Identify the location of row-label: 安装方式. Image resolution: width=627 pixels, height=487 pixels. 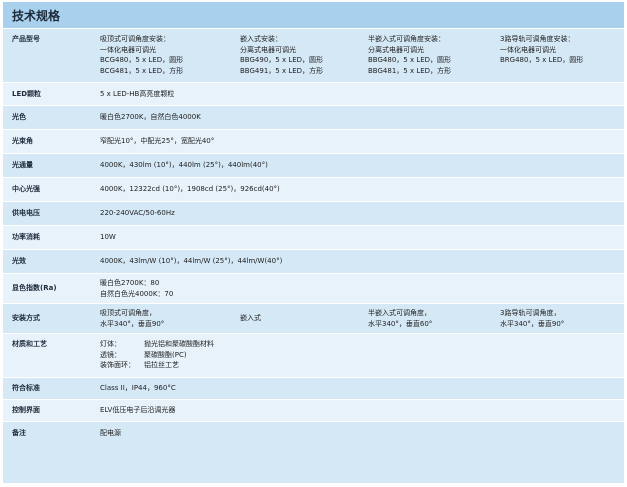
(26, 318).